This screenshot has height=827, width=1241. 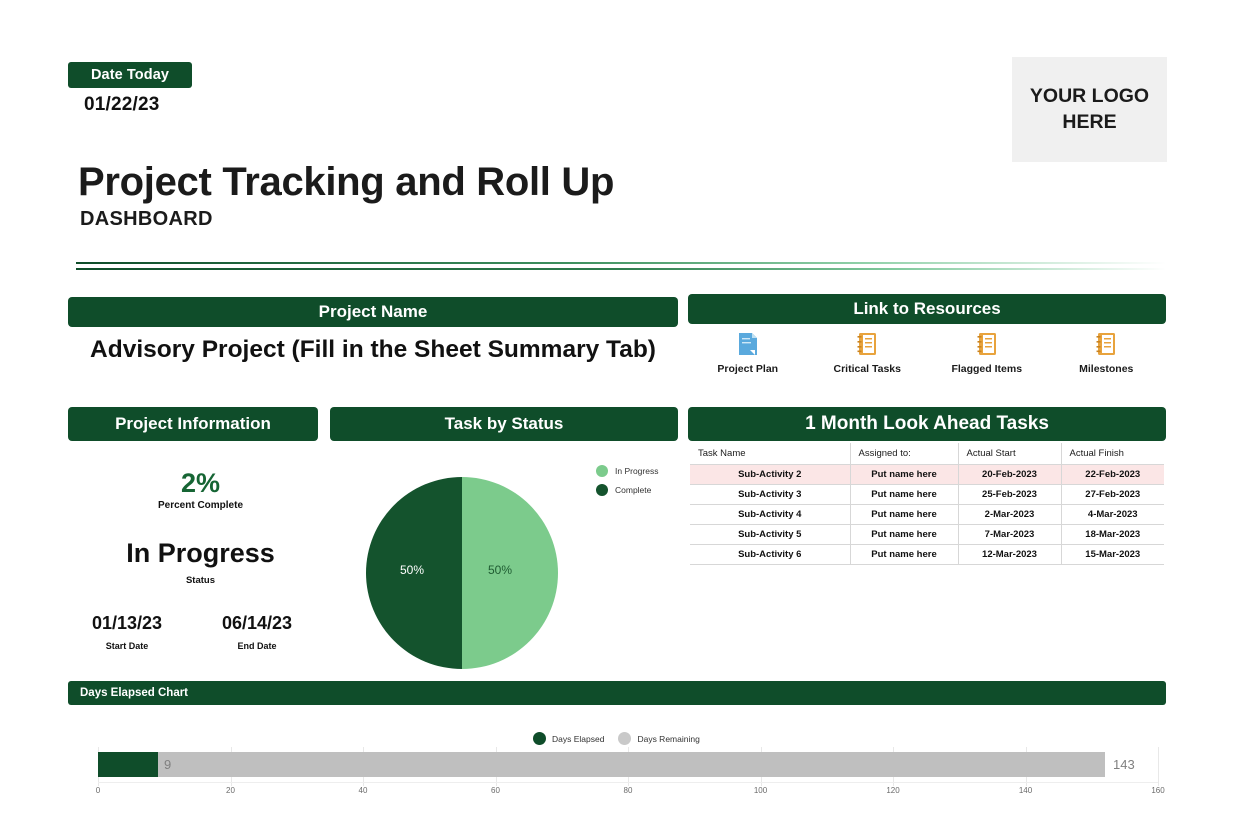 What do you see at coordinates (200, 483) in the screenshot?
I see `percent-complete-value: 2%` at bounding box center [200, 483].